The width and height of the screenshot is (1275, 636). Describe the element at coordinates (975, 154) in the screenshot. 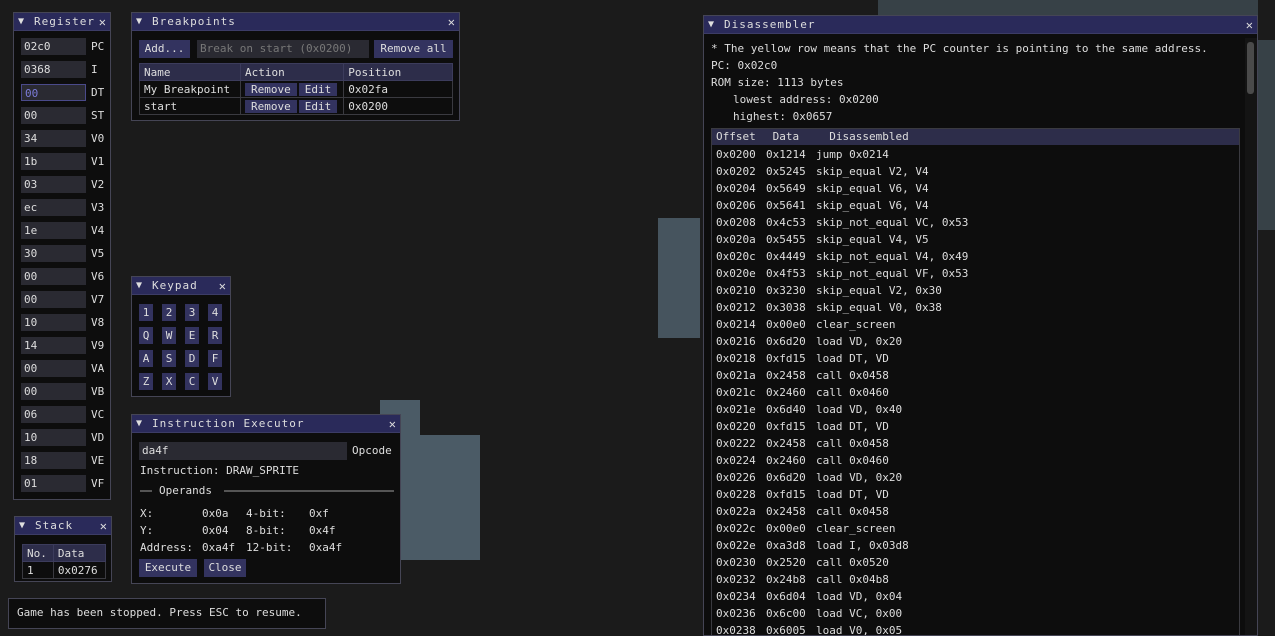

I see `list-item: 0x0200 0x1214 jump 0x0214` at that location.